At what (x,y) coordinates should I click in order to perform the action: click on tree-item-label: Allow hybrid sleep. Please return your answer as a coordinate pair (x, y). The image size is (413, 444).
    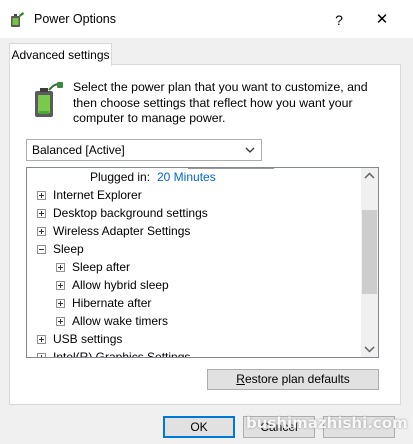
    Looking at the image, I should click on (120, 285).